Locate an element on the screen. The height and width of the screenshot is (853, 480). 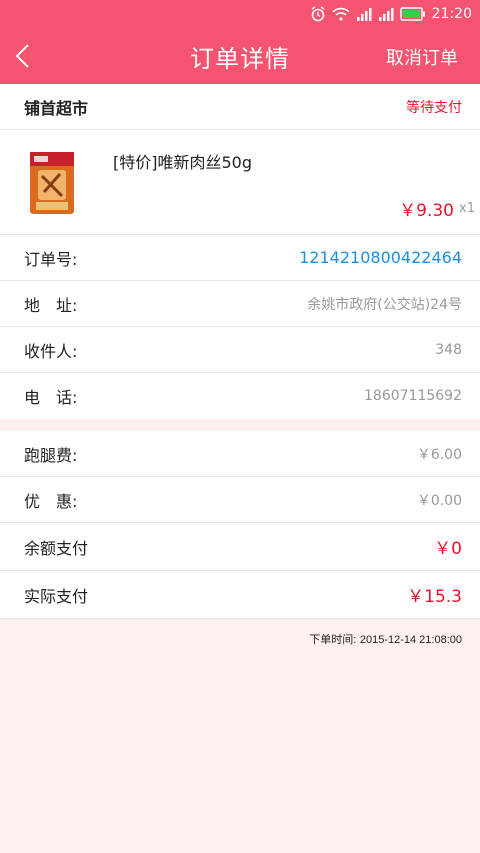
recipient-label: 收件人: is located at coordinates (51, 351).